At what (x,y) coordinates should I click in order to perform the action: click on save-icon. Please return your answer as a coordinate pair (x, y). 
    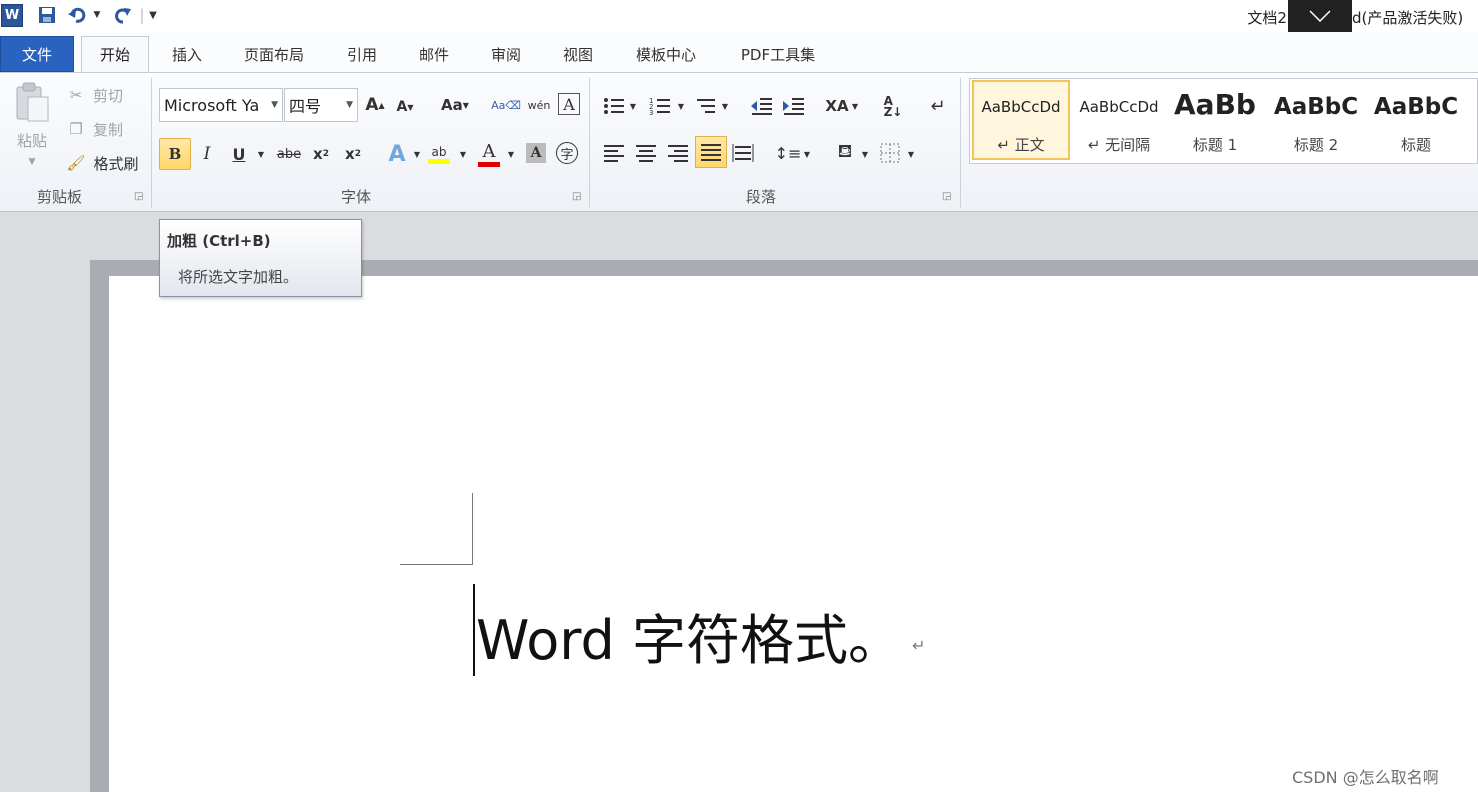
    Looking at the image, I should click on (47, 15).